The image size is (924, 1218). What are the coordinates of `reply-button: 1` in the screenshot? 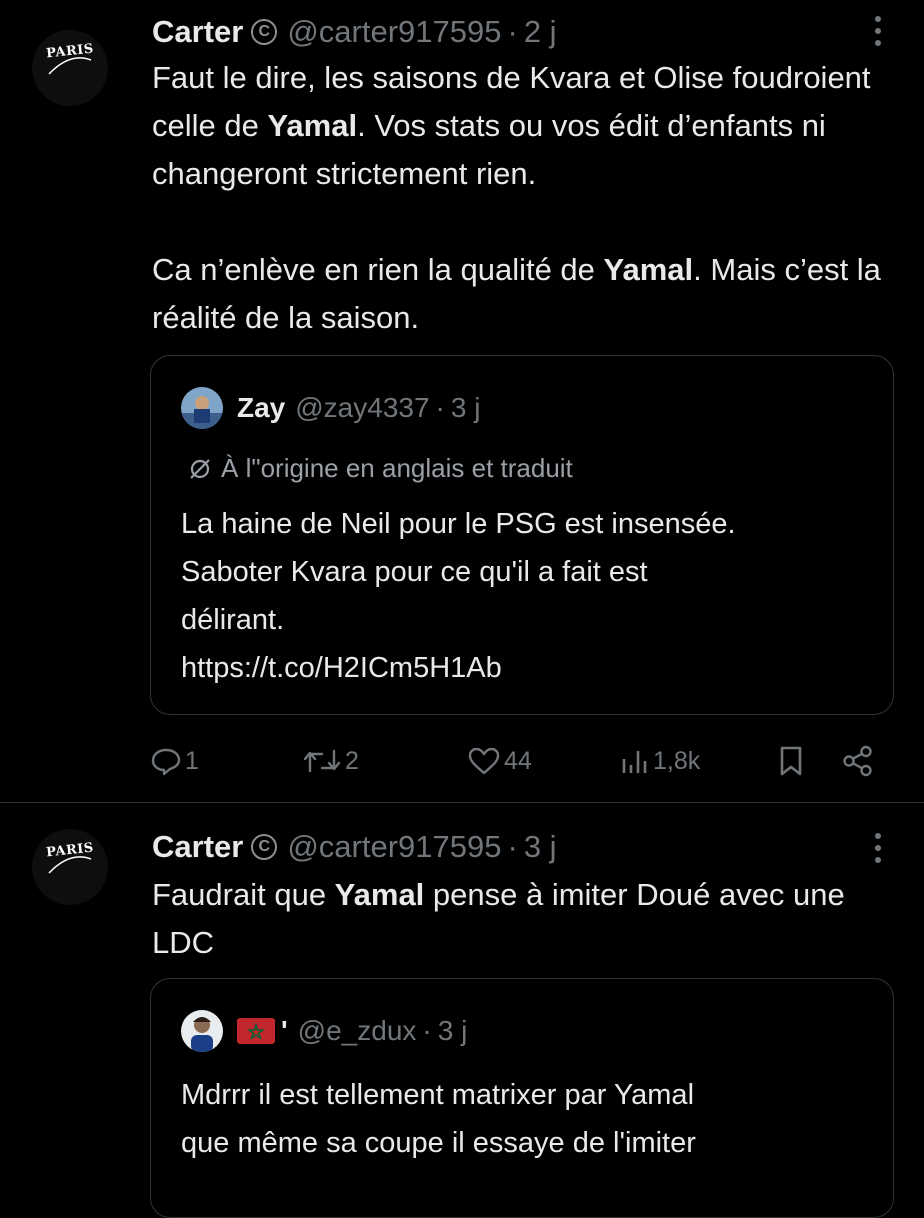 It's located at (174, 761).